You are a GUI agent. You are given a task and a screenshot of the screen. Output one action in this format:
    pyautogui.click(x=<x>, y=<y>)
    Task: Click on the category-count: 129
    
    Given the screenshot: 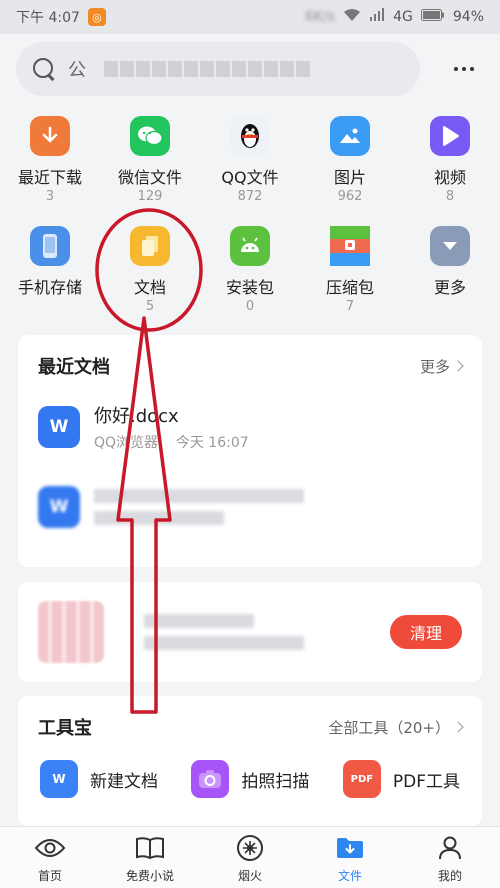 What is the action you would take?
    pyautogui.click(x=150, y=196)
    